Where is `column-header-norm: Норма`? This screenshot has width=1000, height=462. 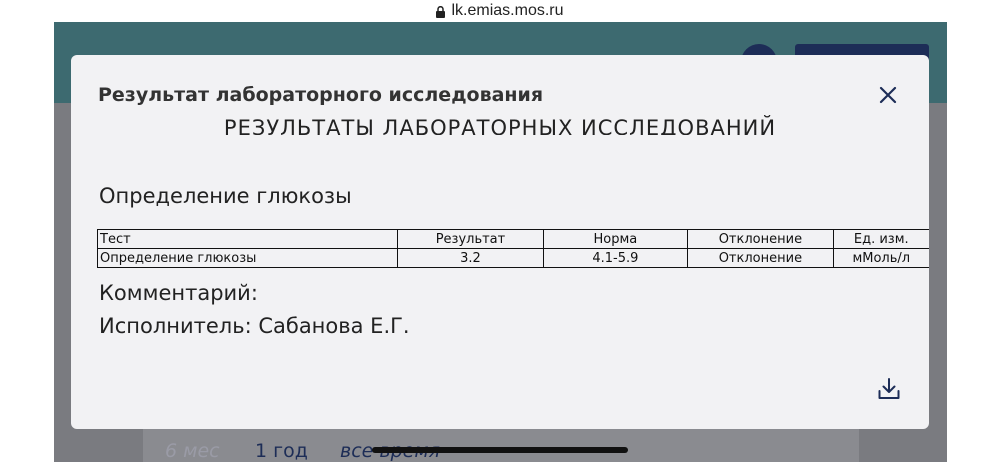
column-header-norm: Норма is located at coordinates (615, 239).